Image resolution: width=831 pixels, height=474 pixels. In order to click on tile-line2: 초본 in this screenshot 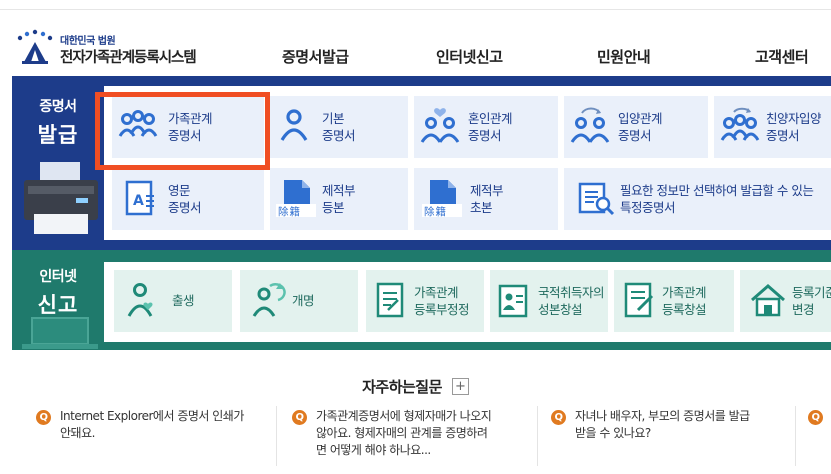, I will do `click(481, 207)`.